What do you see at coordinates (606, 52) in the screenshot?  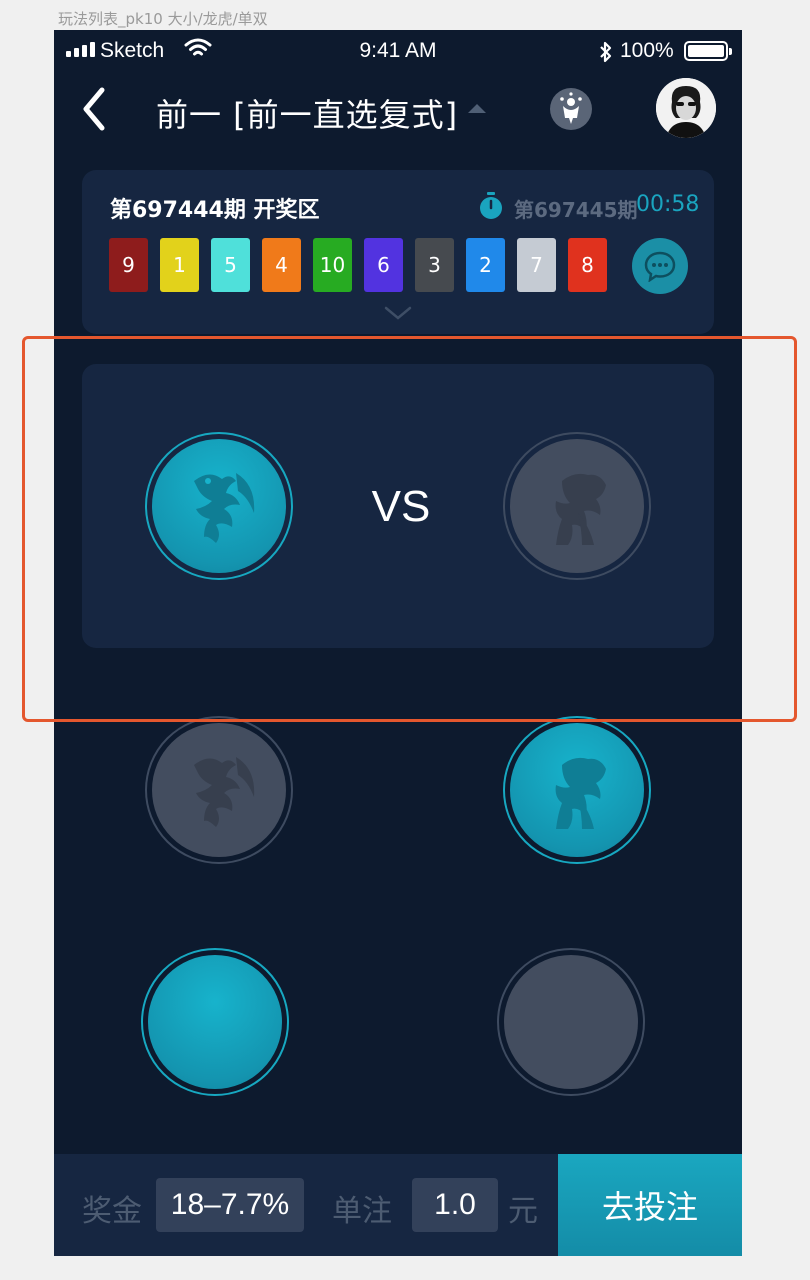 I see `bluetooth-icon` at bounding box center [606, 52].